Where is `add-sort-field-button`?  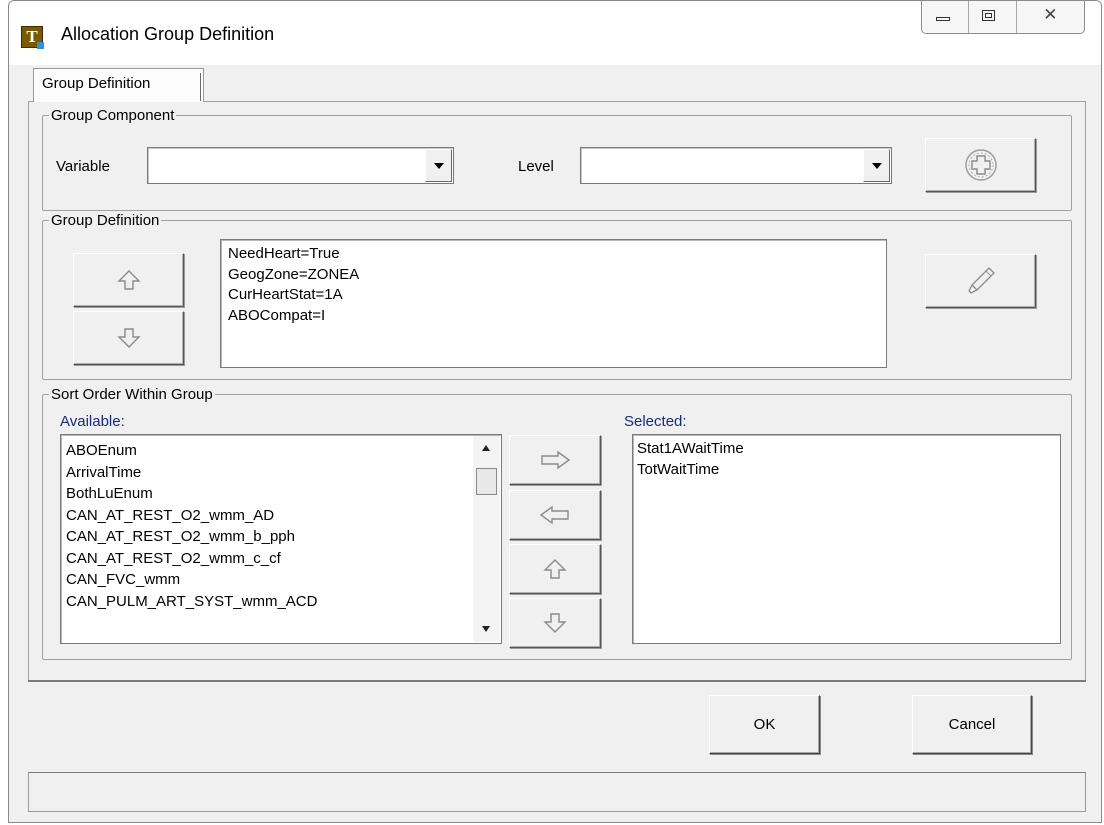
add-sort-field-button is located at coordinates (555, 460).